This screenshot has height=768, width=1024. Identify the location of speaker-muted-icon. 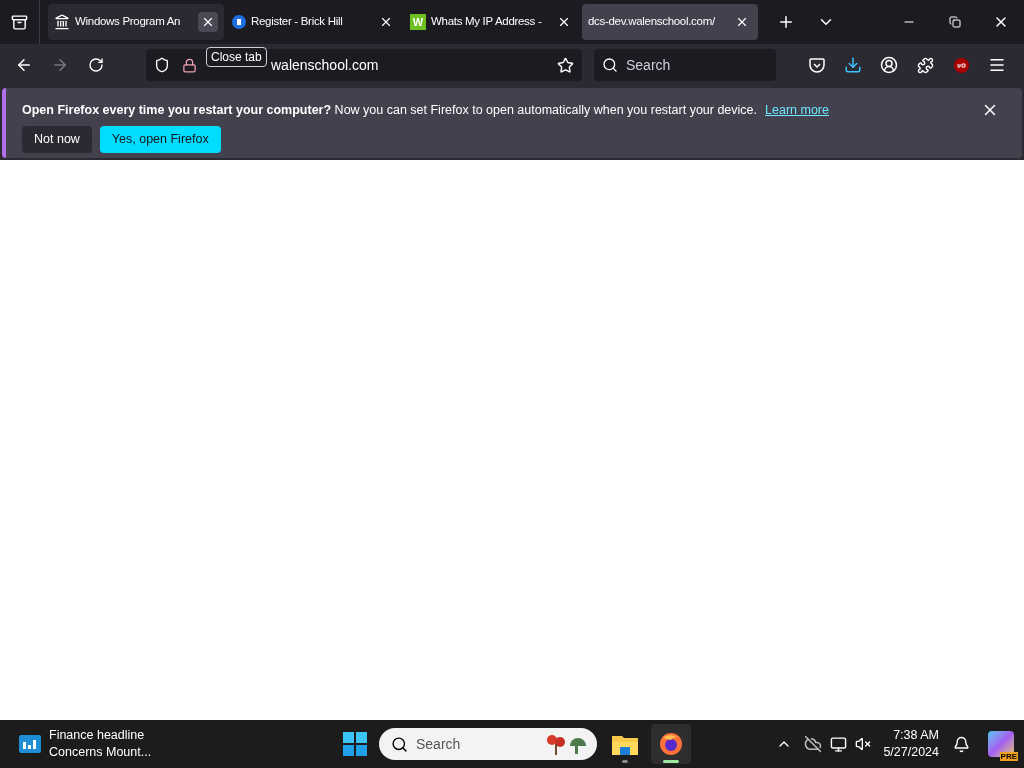
(863, 744).